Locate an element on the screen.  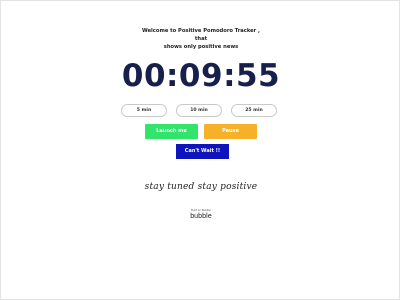
duration-10-min-button: 10 min is located at coordinates (199, 110).